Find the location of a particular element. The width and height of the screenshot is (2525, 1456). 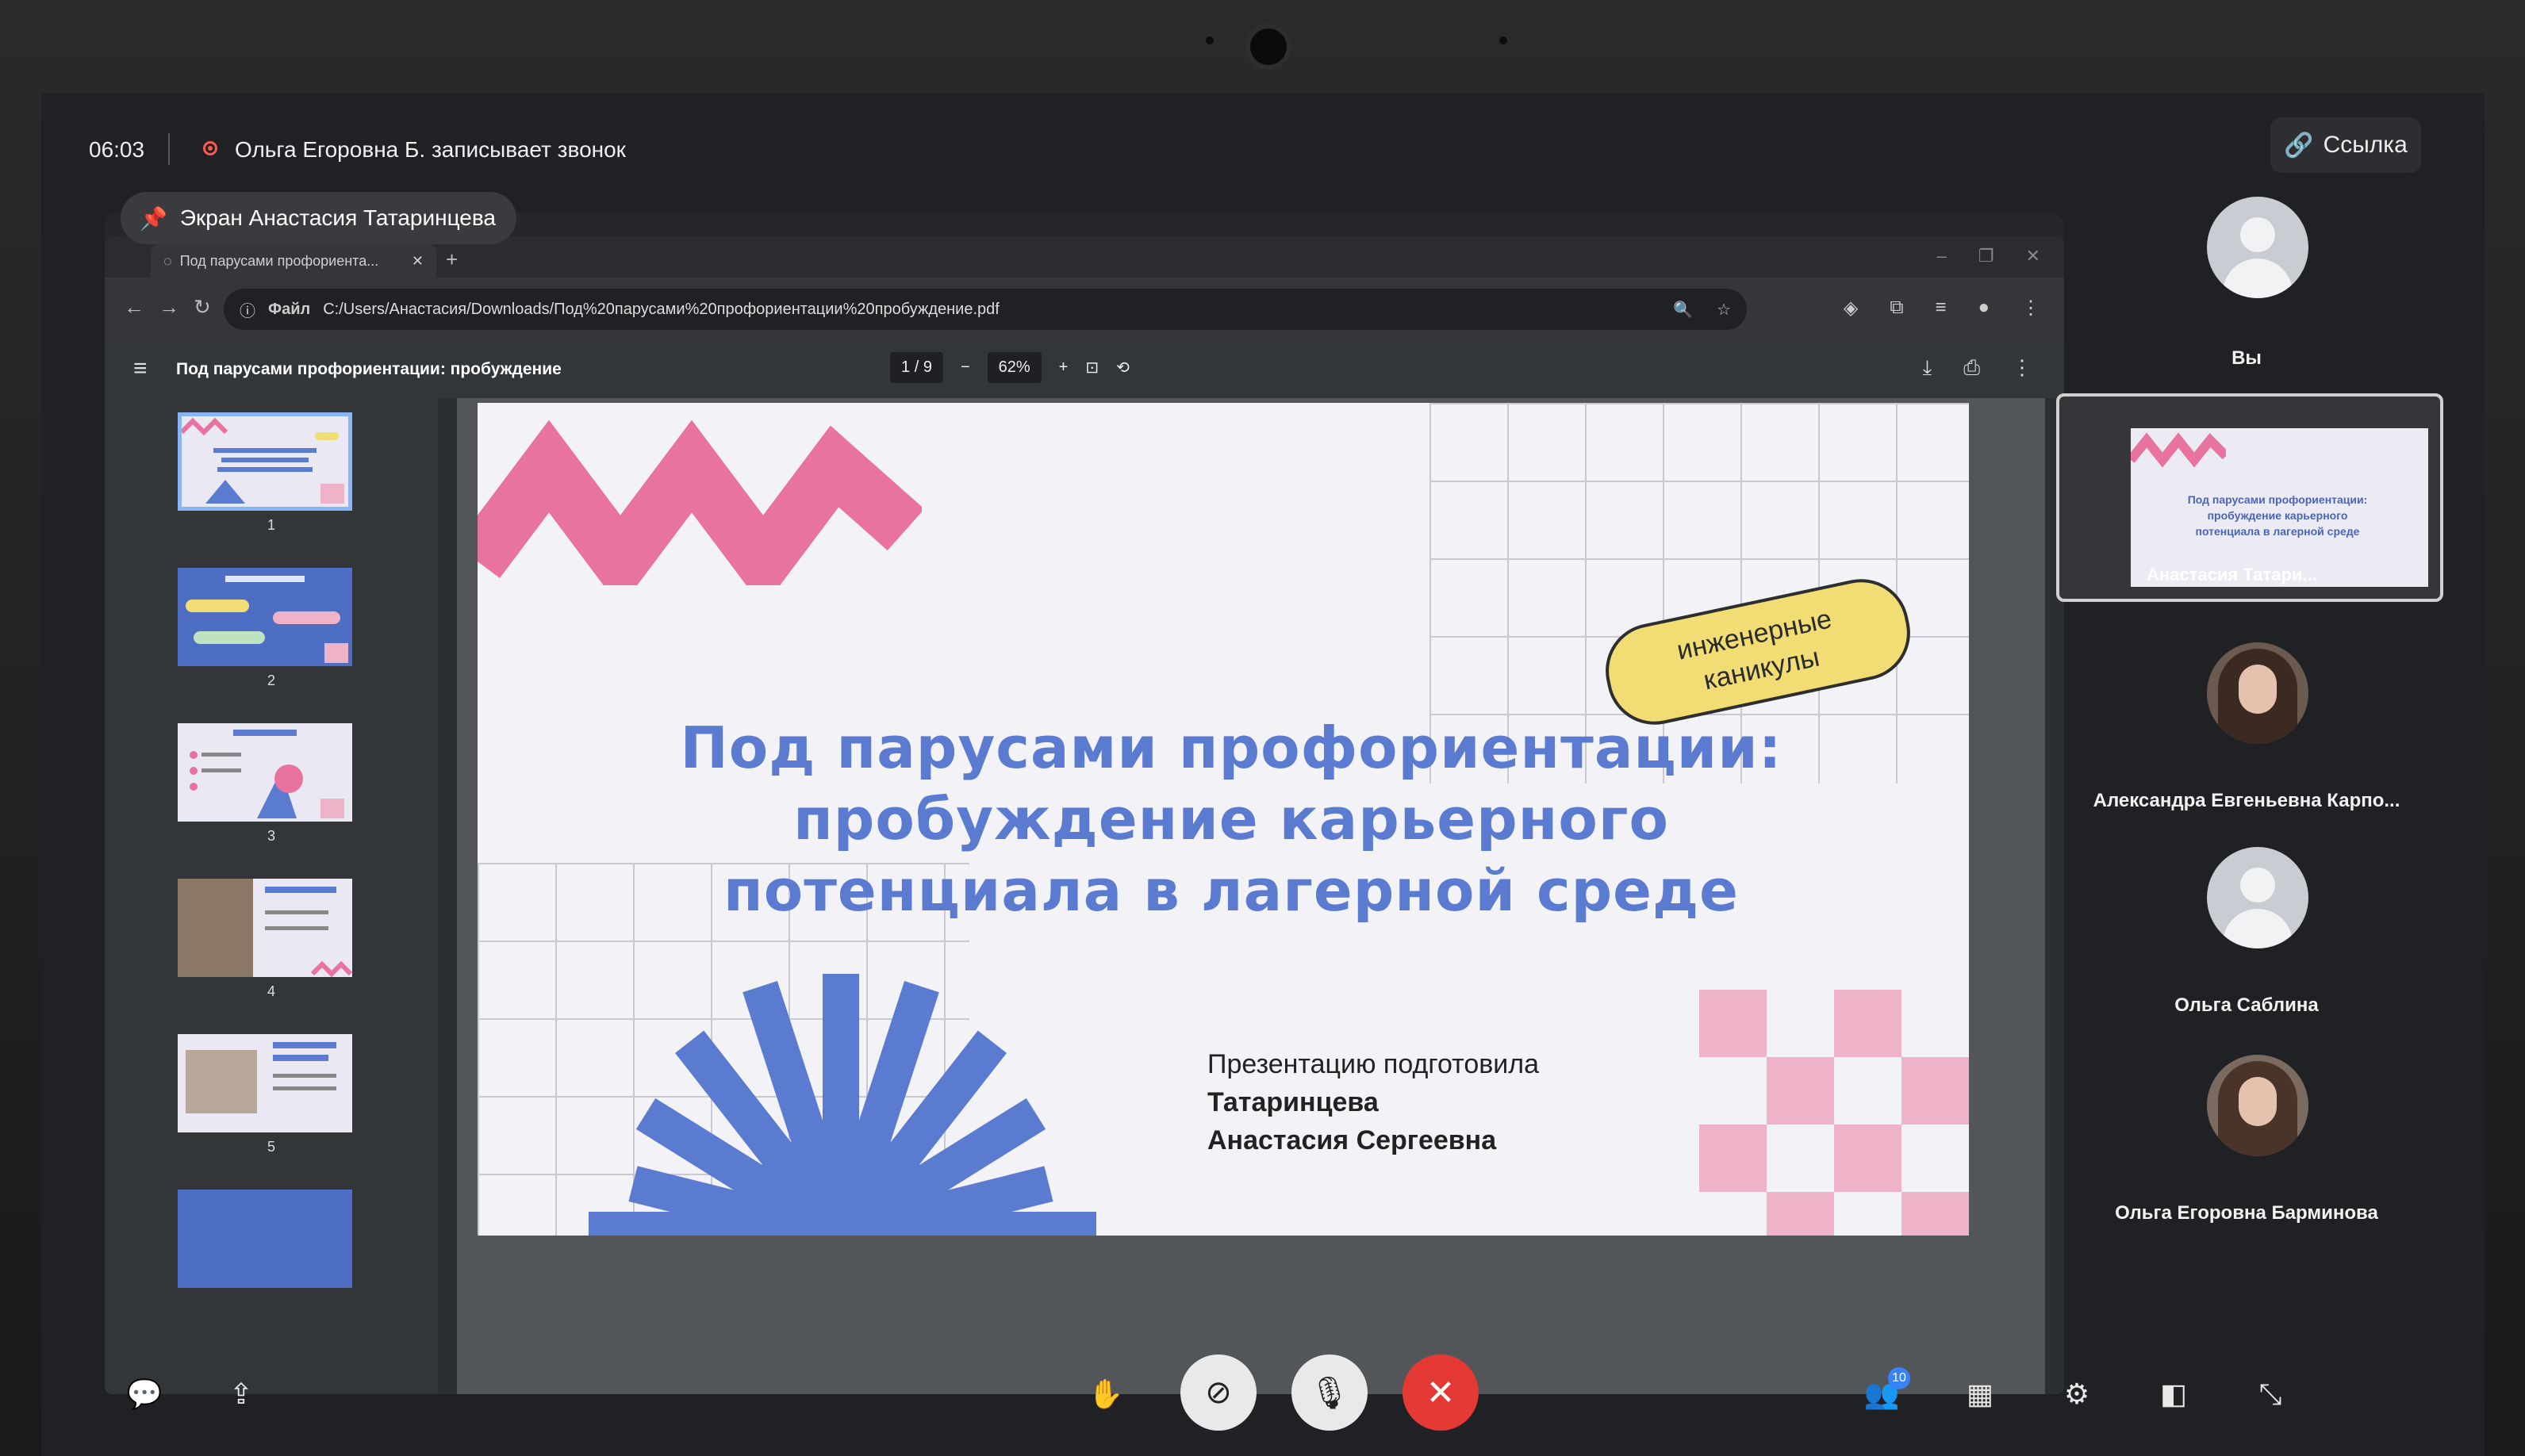

maximize-icon: ❐ is located at coordinates (1986, 256).